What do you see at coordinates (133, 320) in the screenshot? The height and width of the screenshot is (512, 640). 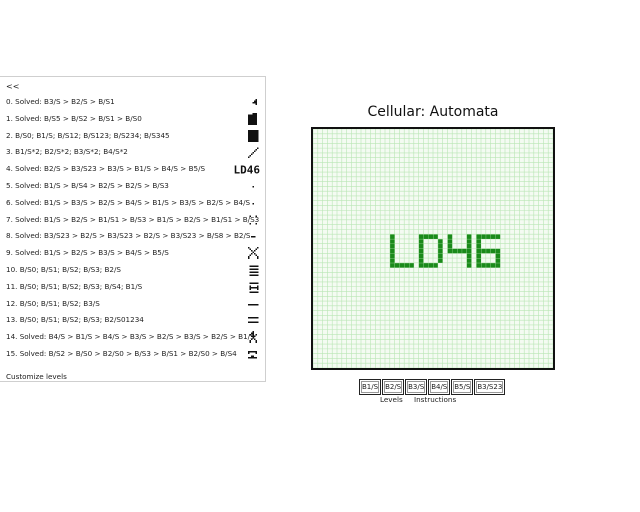 I see `level-item: 13. B/S0; B/S1; B/S2; B/S3; B2/S01234` at bounding box center [133, 320].